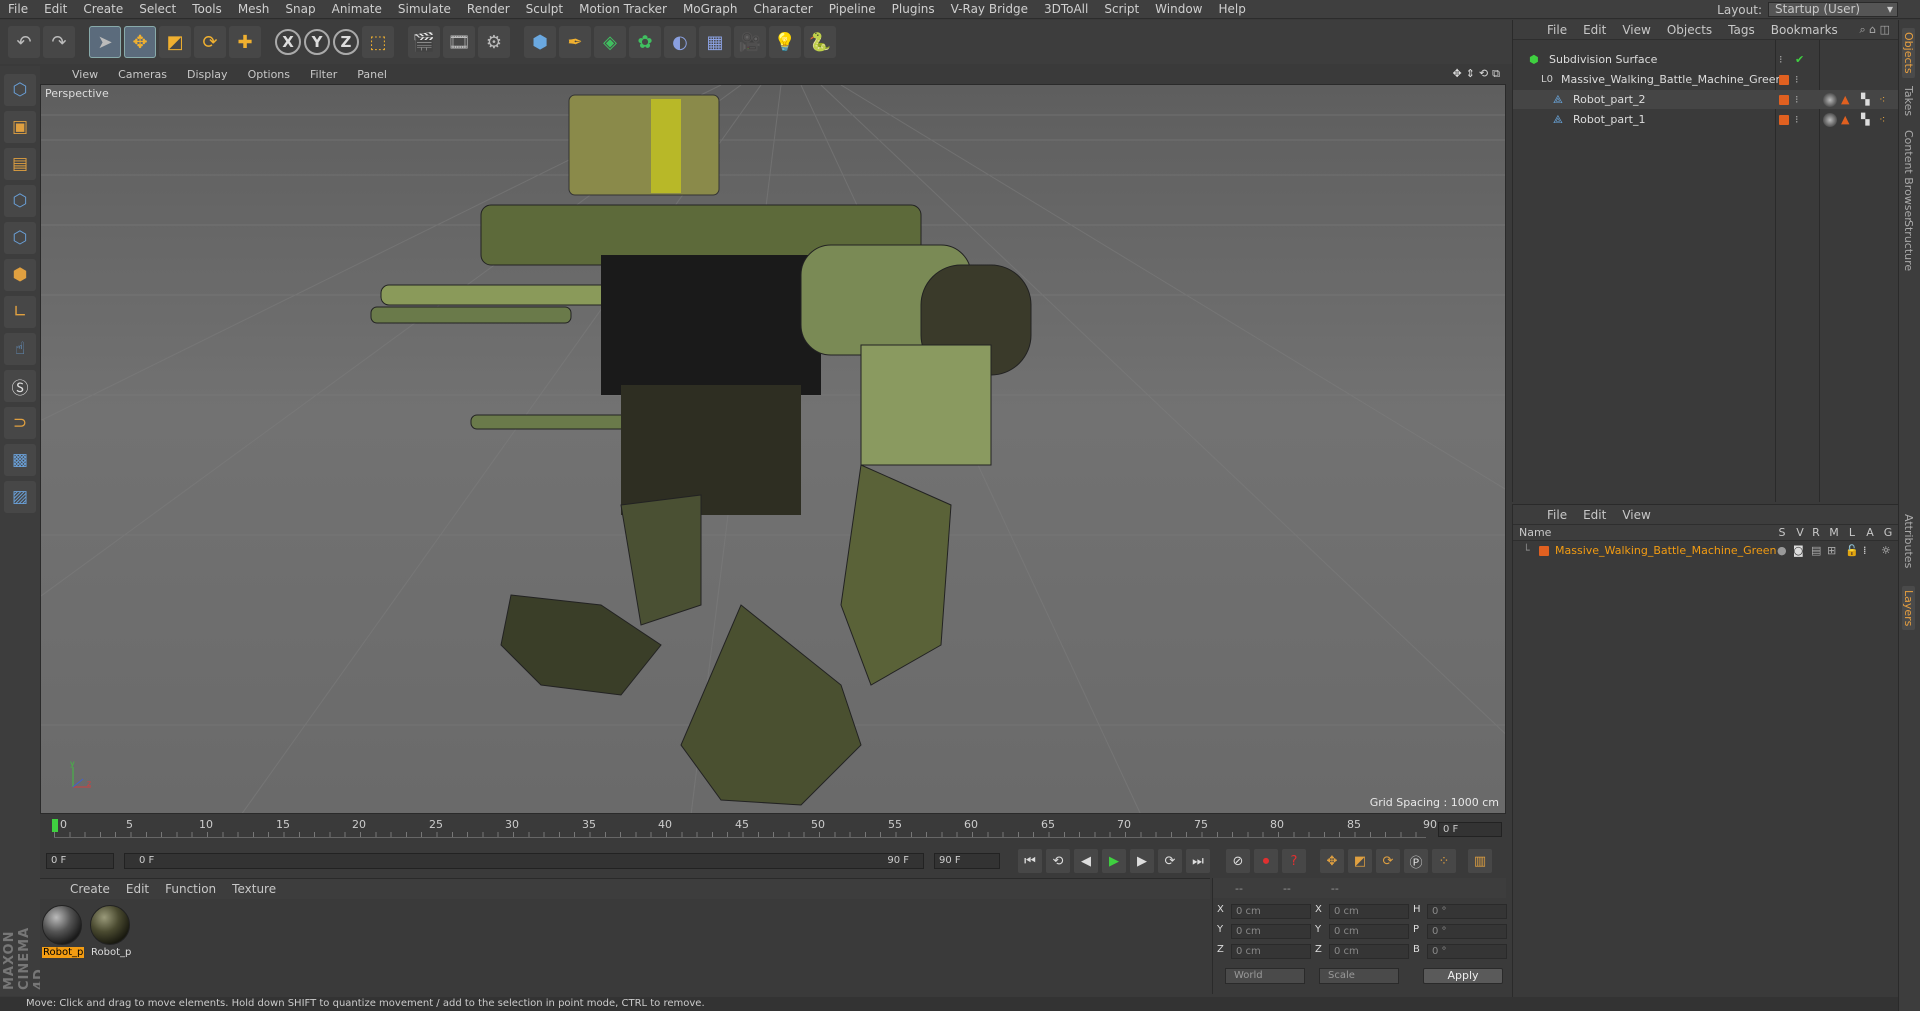 The image size is (1920, 1011). I want to click on deformer-icon: ◐, so click(680, 42).